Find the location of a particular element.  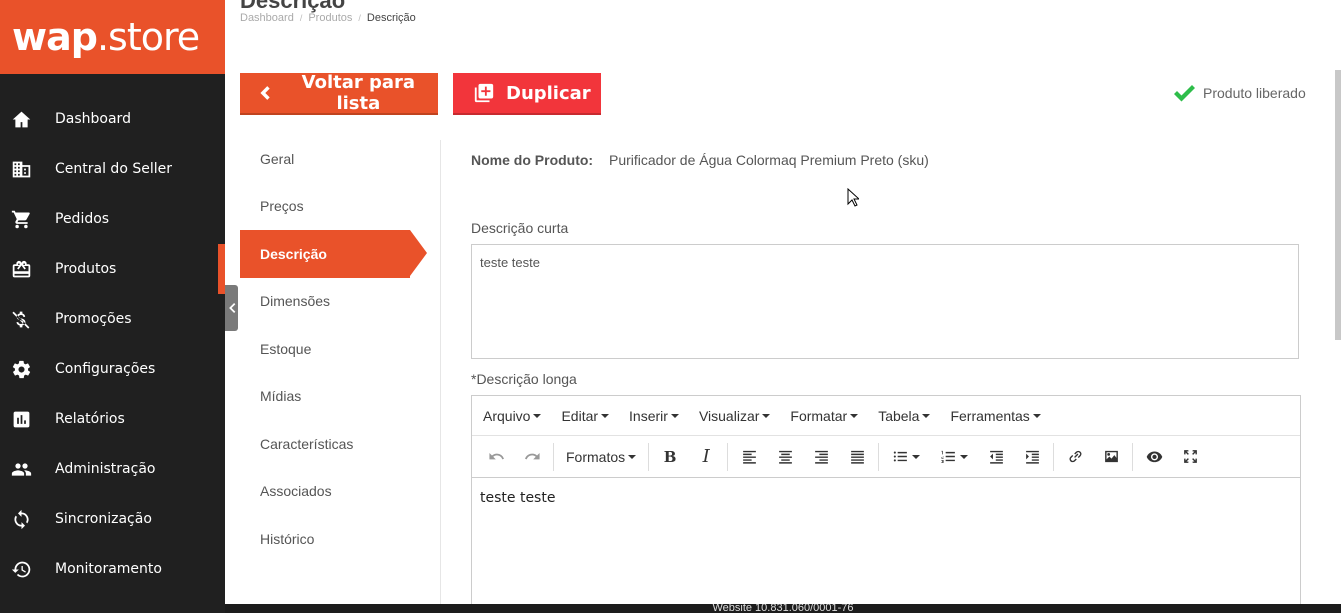

indent-button is located at coordinates (1032, 457).